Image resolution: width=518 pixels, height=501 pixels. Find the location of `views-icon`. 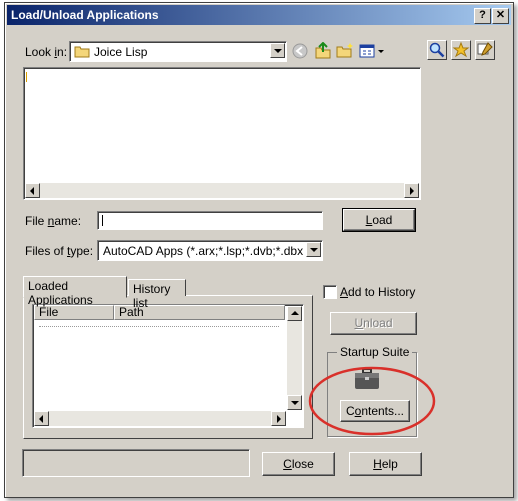

views-icon is located at coordinates (372, 52).